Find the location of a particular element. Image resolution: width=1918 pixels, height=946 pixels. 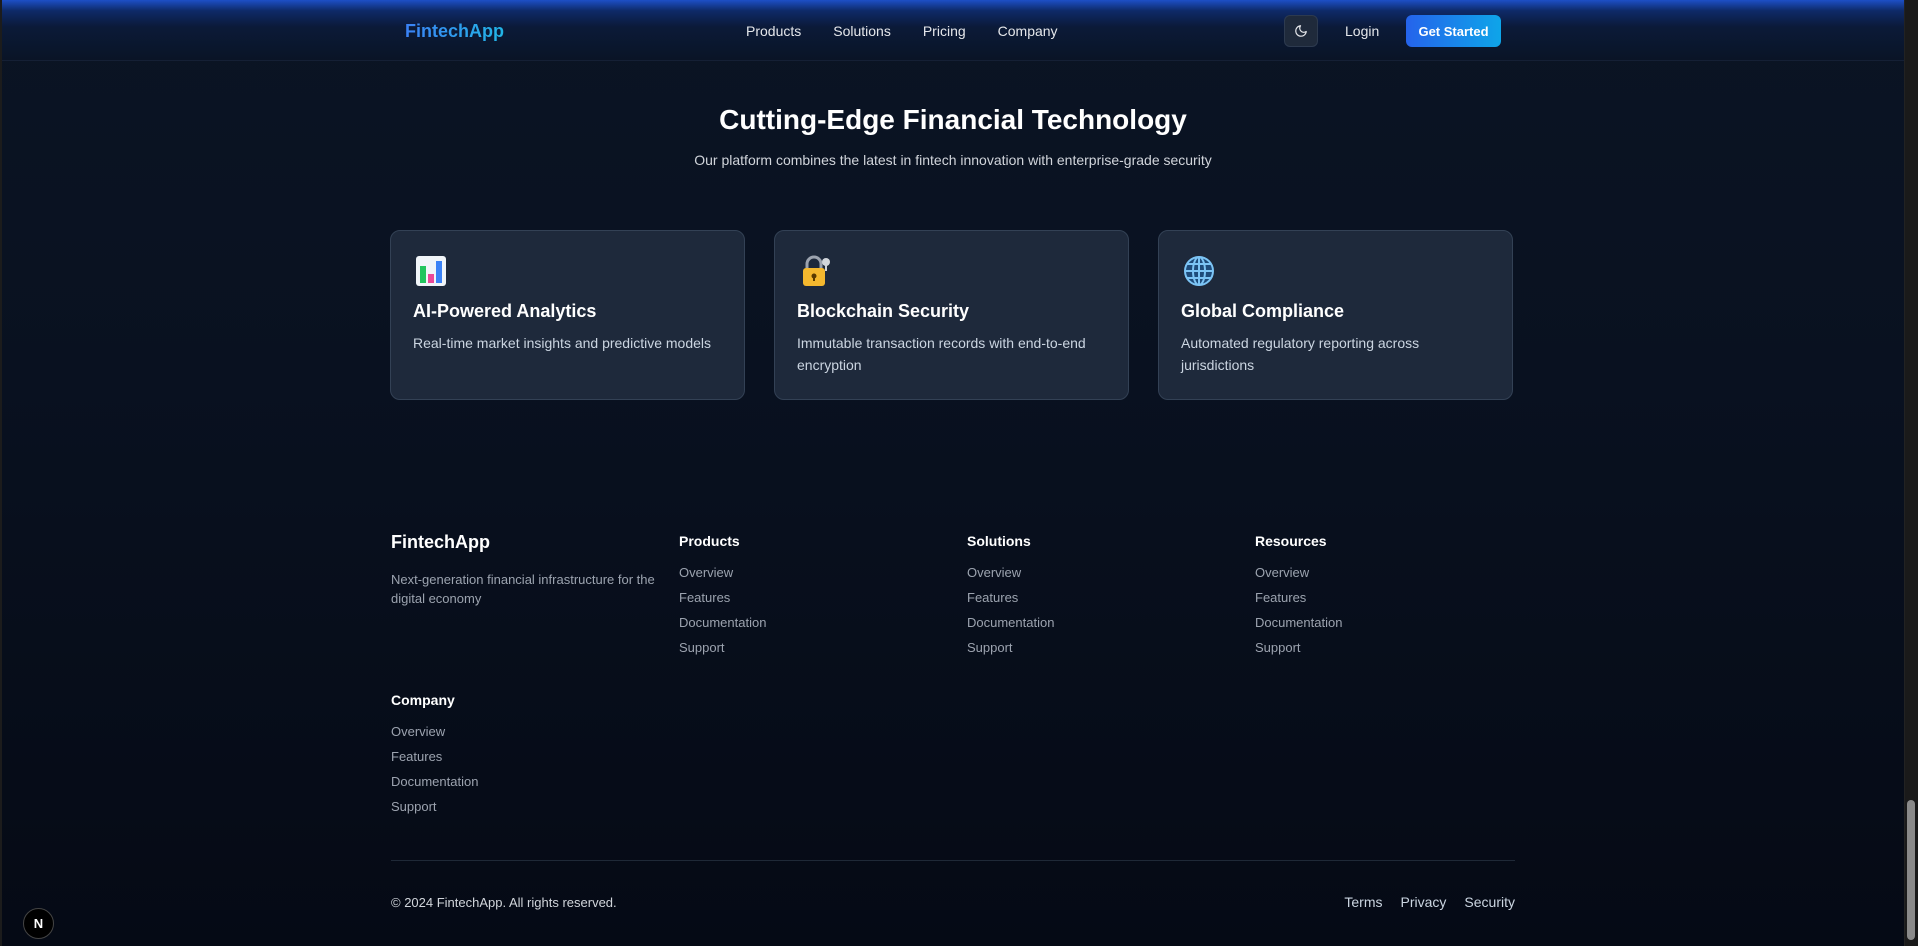

feature-title: AI-Powered Analytics is located at coordinates (505, 311).